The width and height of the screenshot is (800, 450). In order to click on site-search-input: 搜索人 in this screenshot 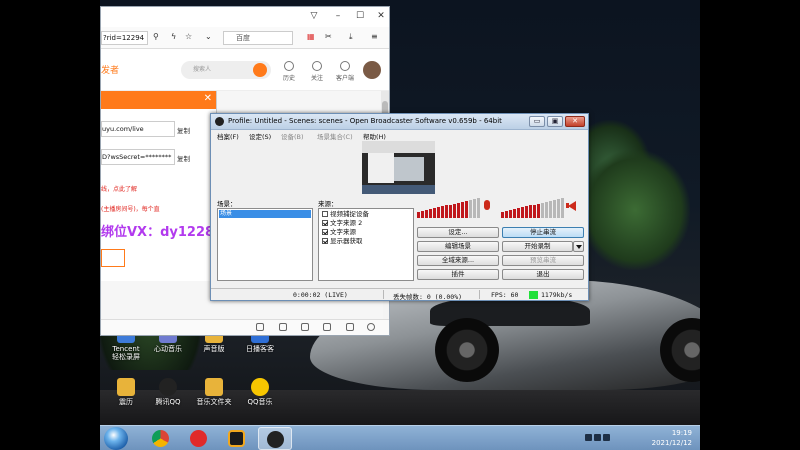, I will do `click(226, 70)`.